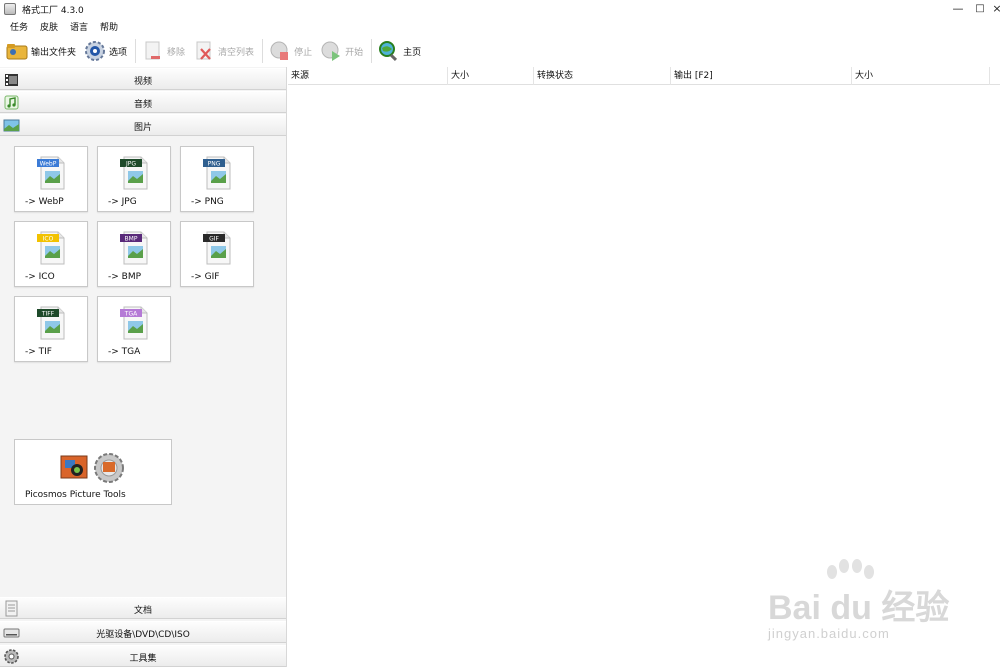  What do you see at coordinates (54, 52) in the screenshot?
I see `output-folder-label: 输出文件夹` at bounding box center [54, 52].